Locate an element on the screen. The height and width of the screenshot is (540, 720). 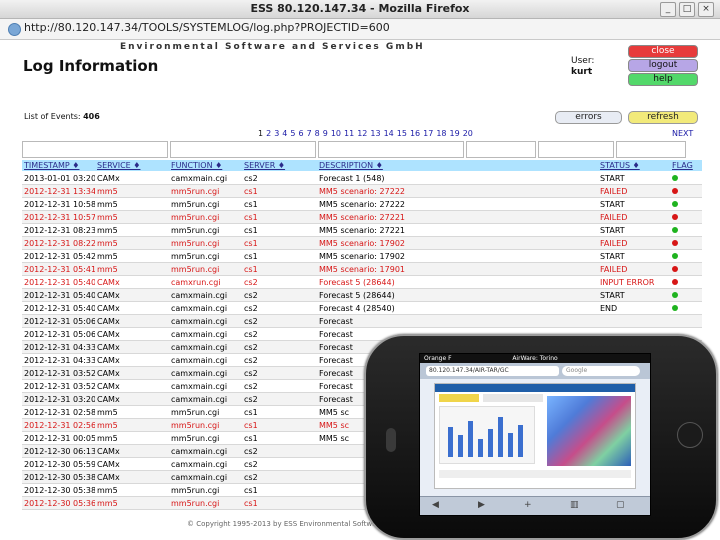
filter-timestamp-input is located at coordinates (95, 149).